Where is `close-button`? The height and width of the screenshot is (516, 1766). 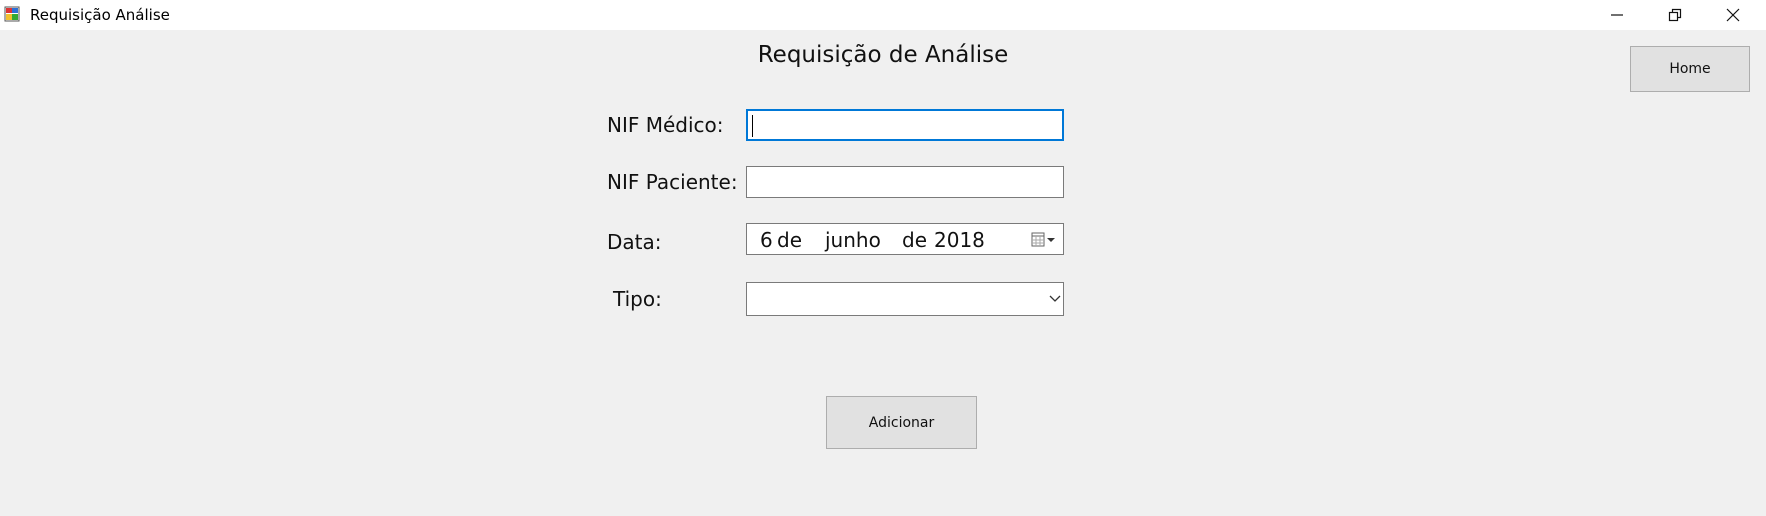 close-button is located at coordinates (1733, 15).